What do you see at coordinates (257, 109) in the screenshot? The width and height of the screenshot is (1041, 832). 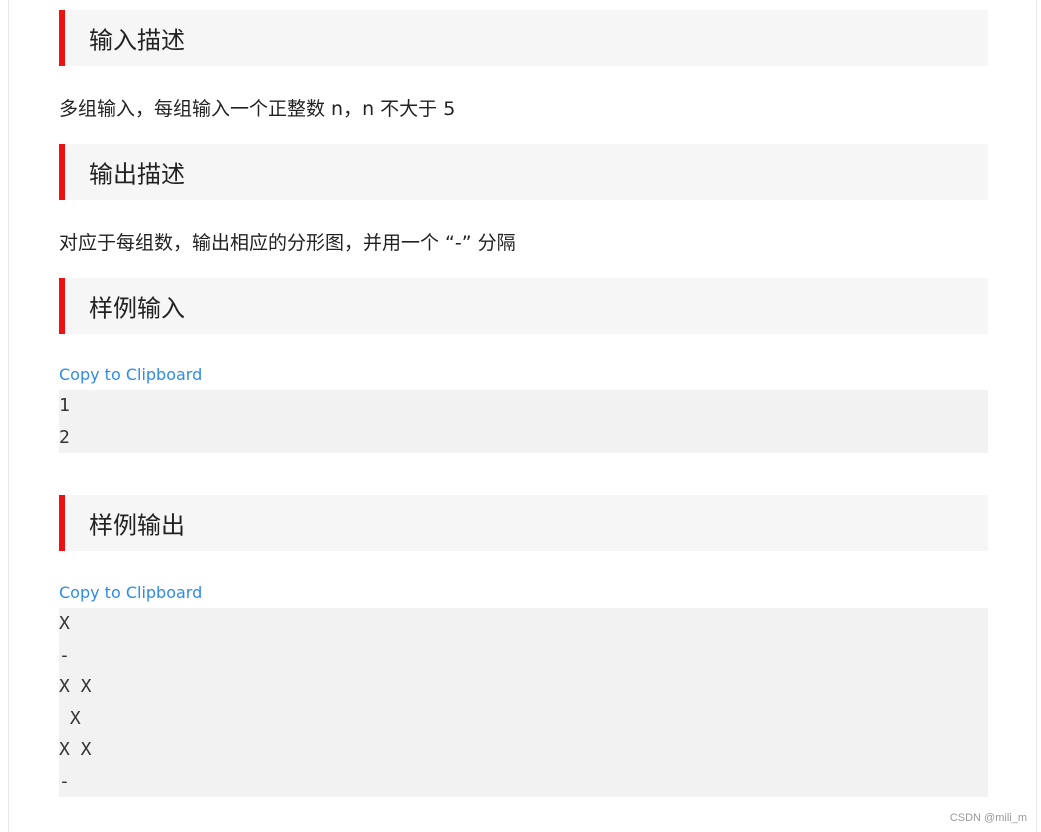 I see `input-description-text: 多组输入，每组输入一个正整数 n，n 不大于 5` at bounding box center [257, 109].